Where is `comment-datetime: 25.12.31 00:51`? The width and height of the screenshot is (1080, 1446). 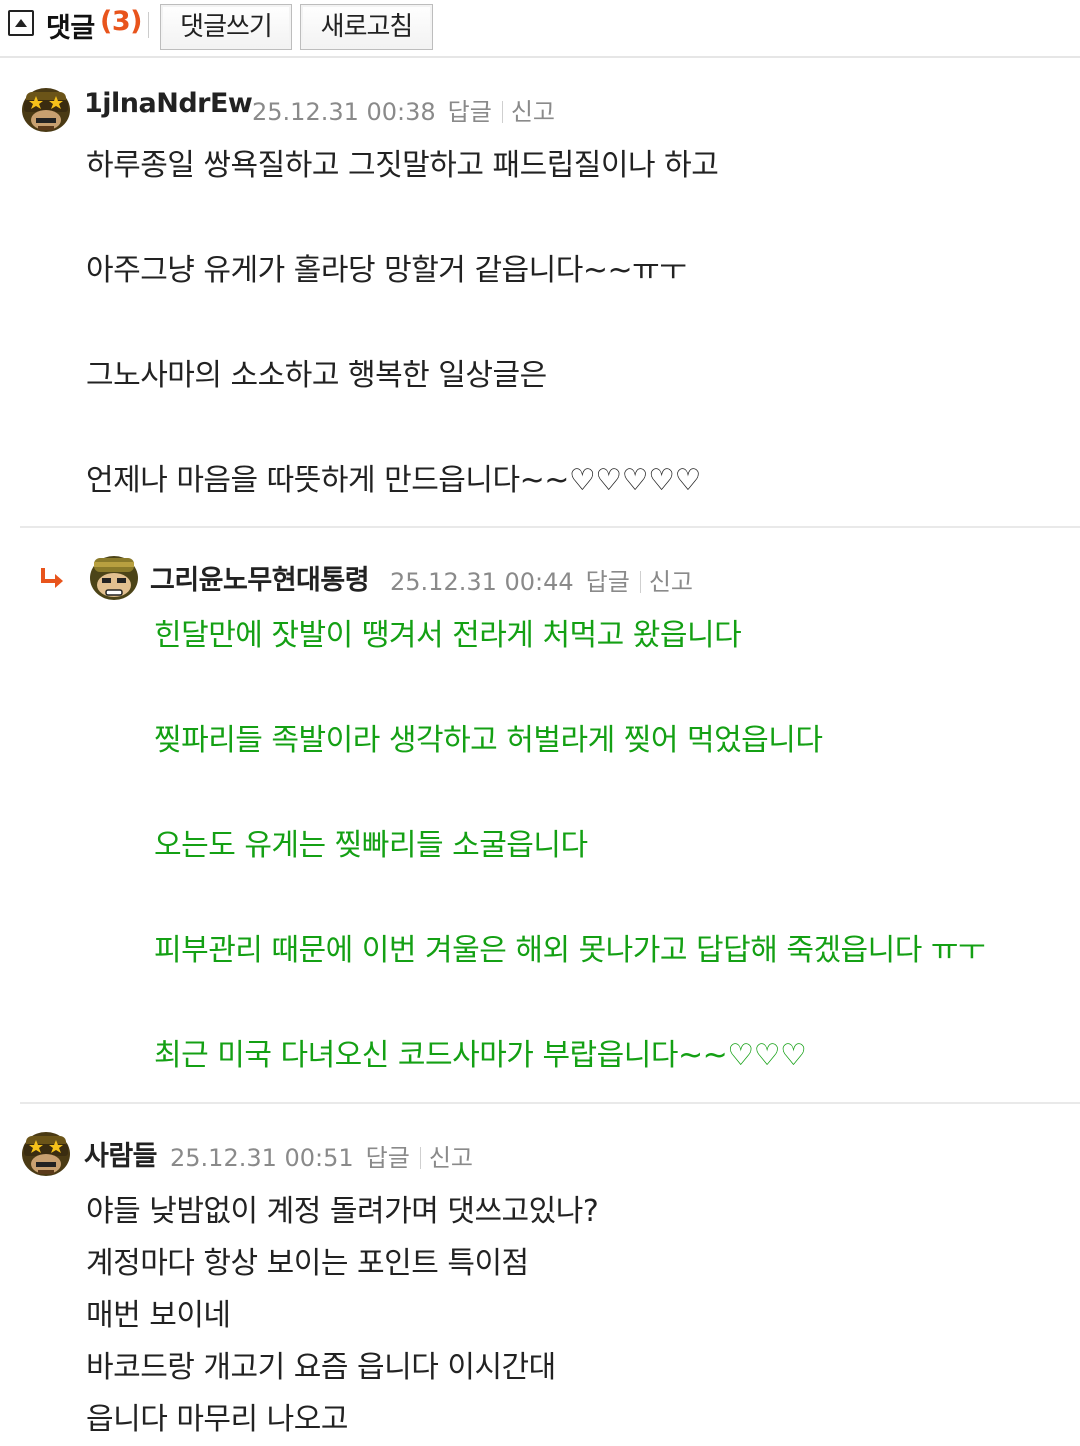
comment-datetime: 25.12.31 00:51 is located at coordinates (262, 1158).